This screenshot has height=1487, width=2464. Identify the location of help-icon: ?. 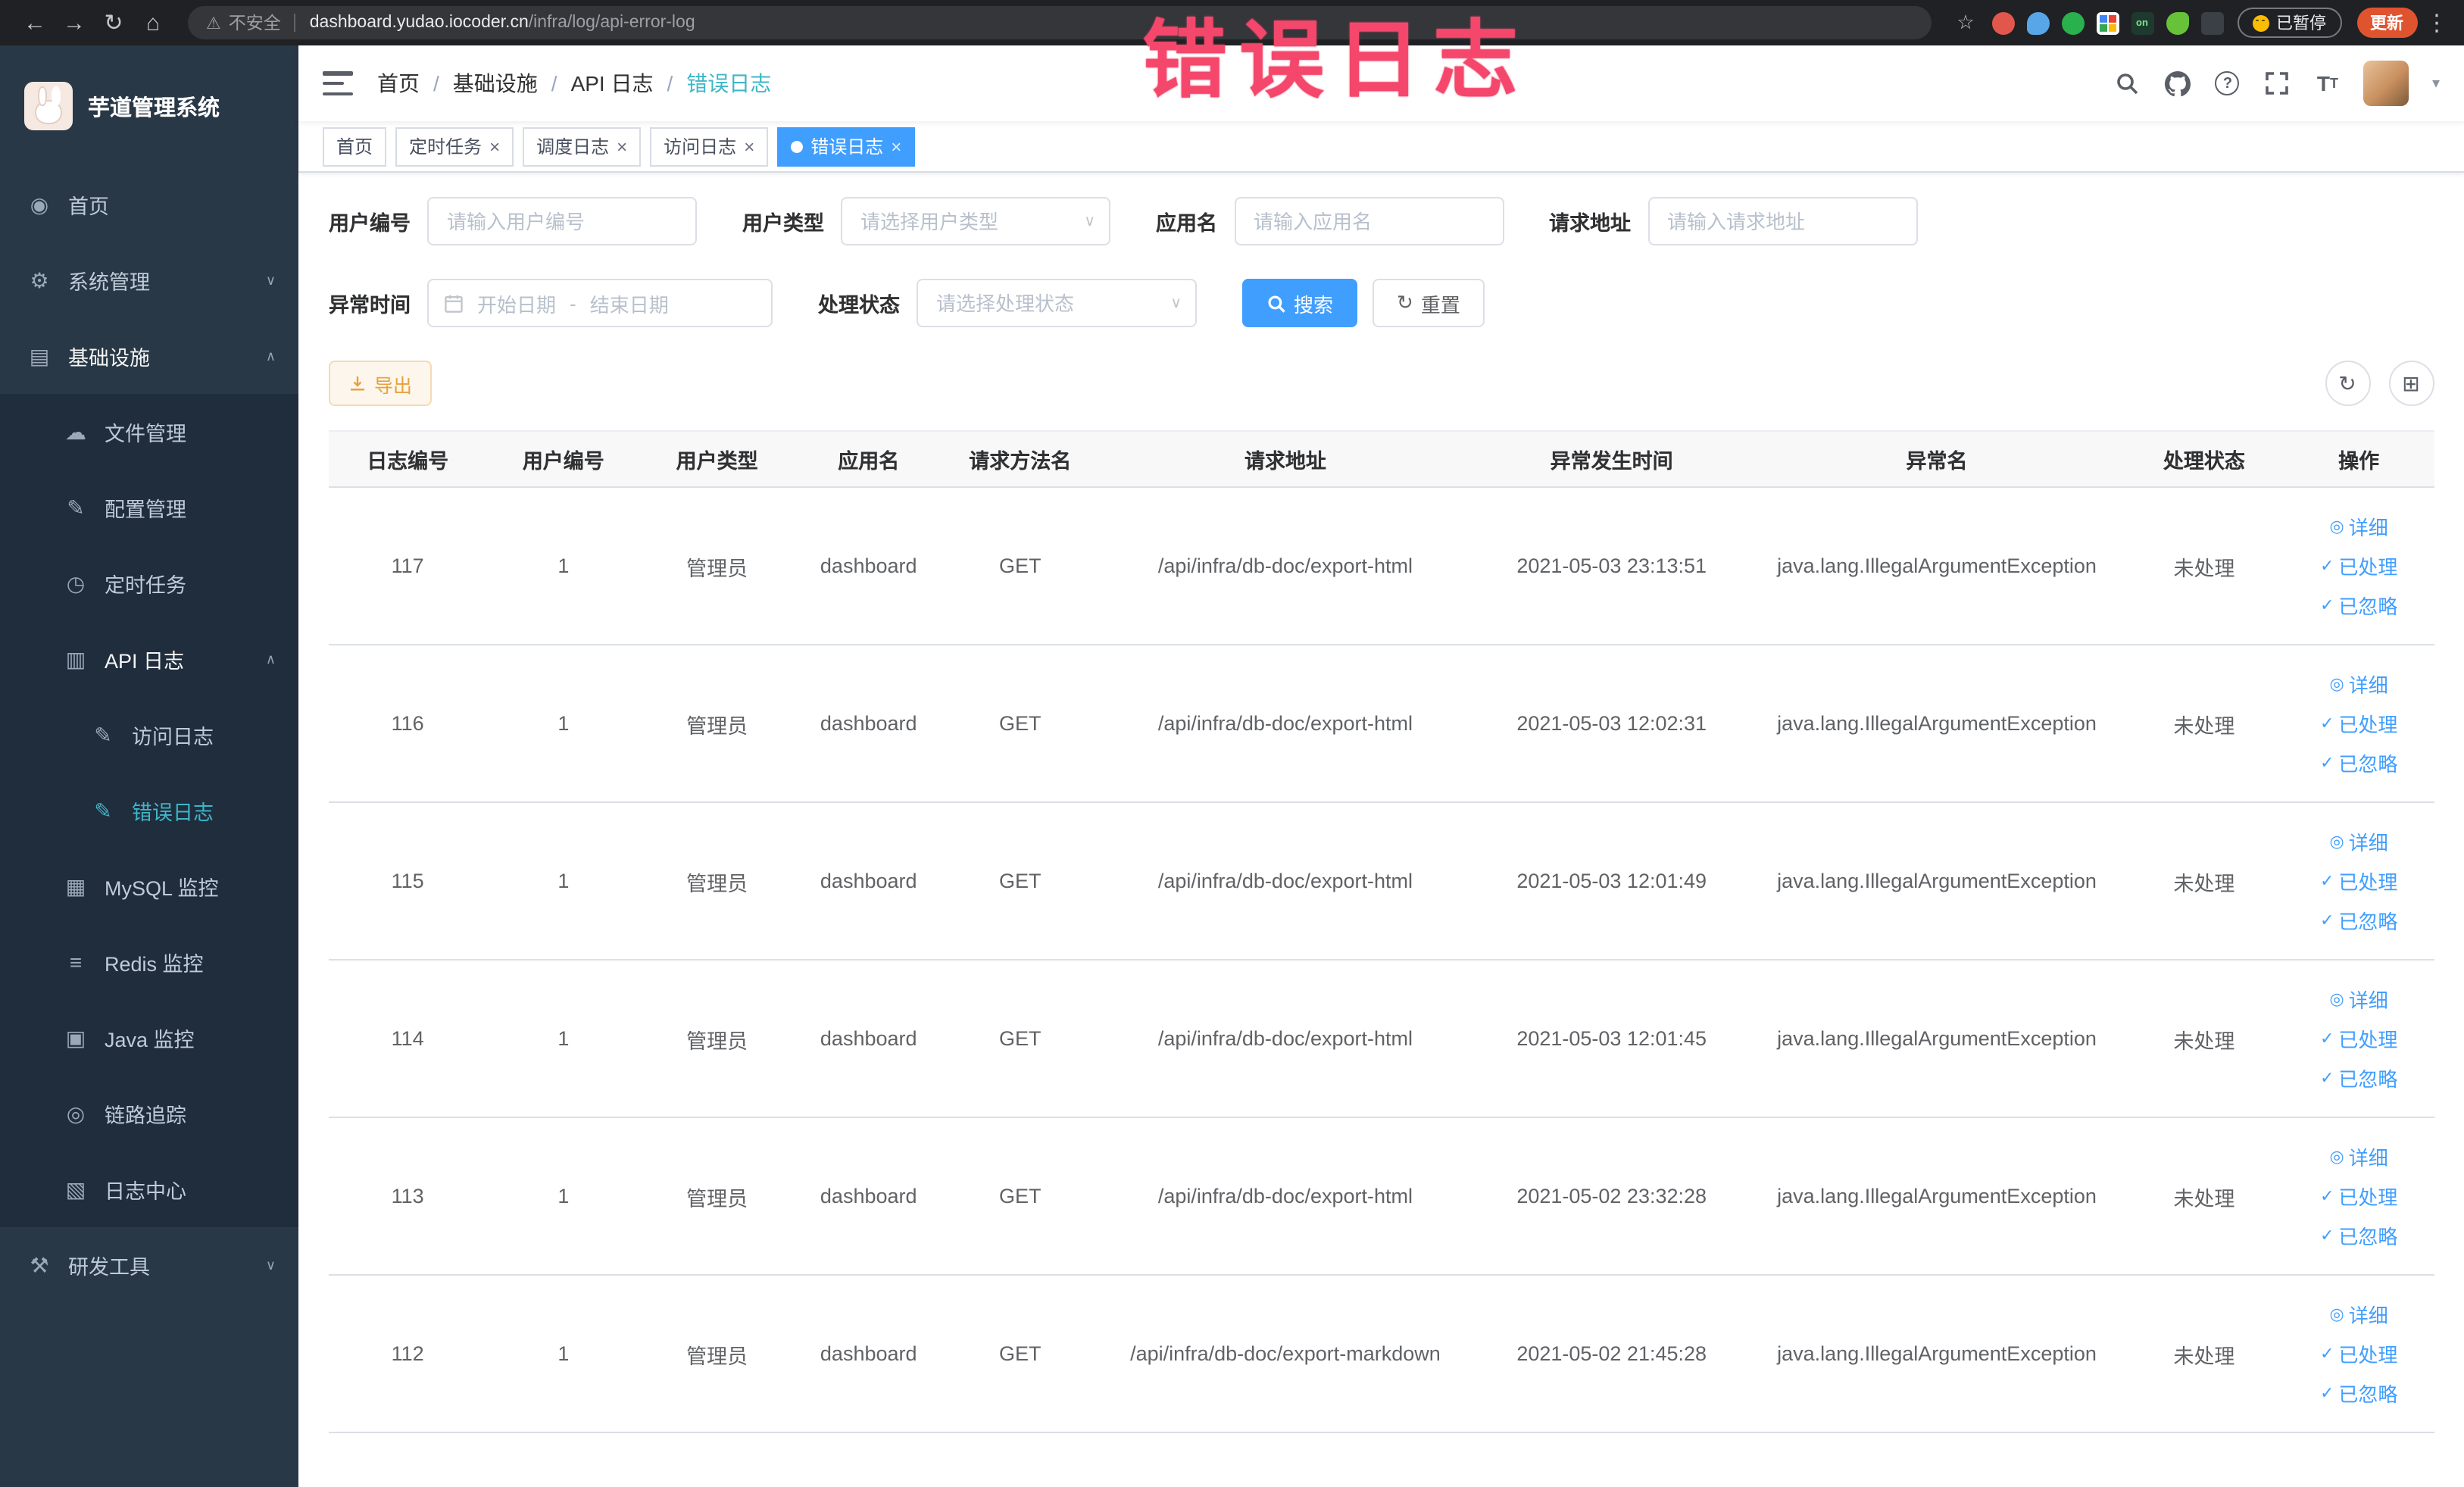
(2227, 83).